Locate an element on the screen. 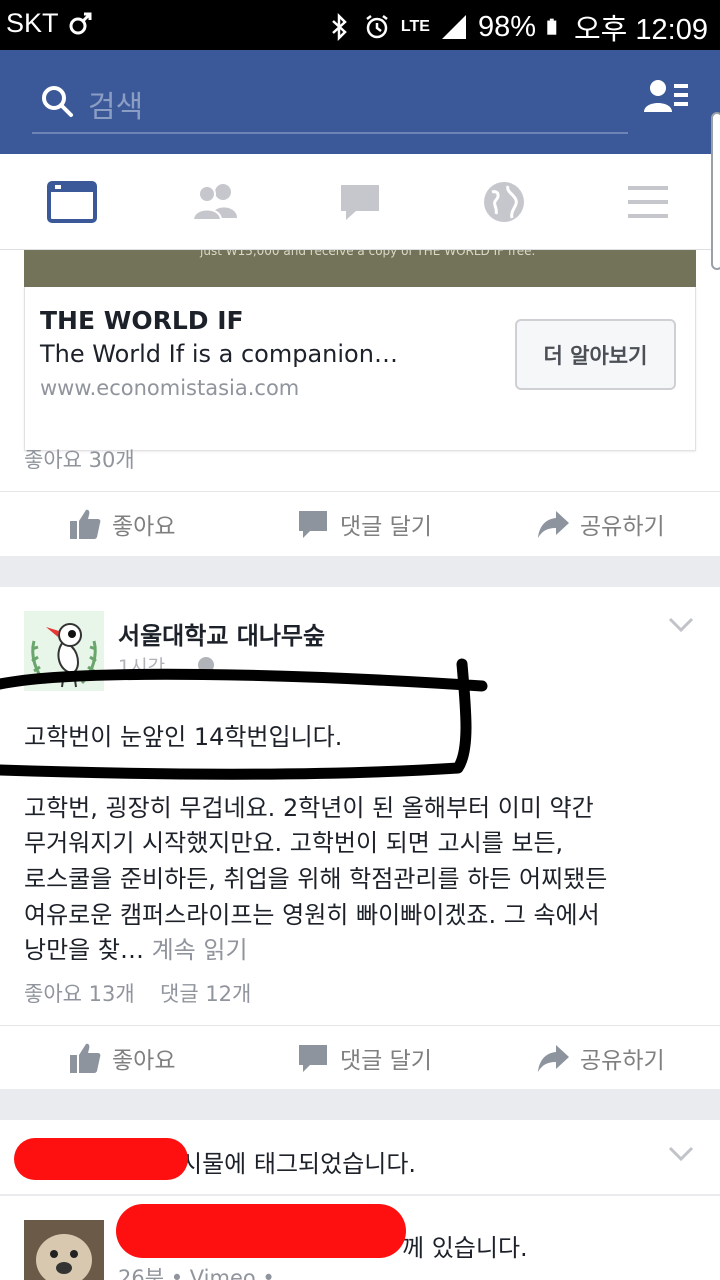  status-bar: SKT LTE 98% 오후 12:09 is located at coordinates (360, 25).